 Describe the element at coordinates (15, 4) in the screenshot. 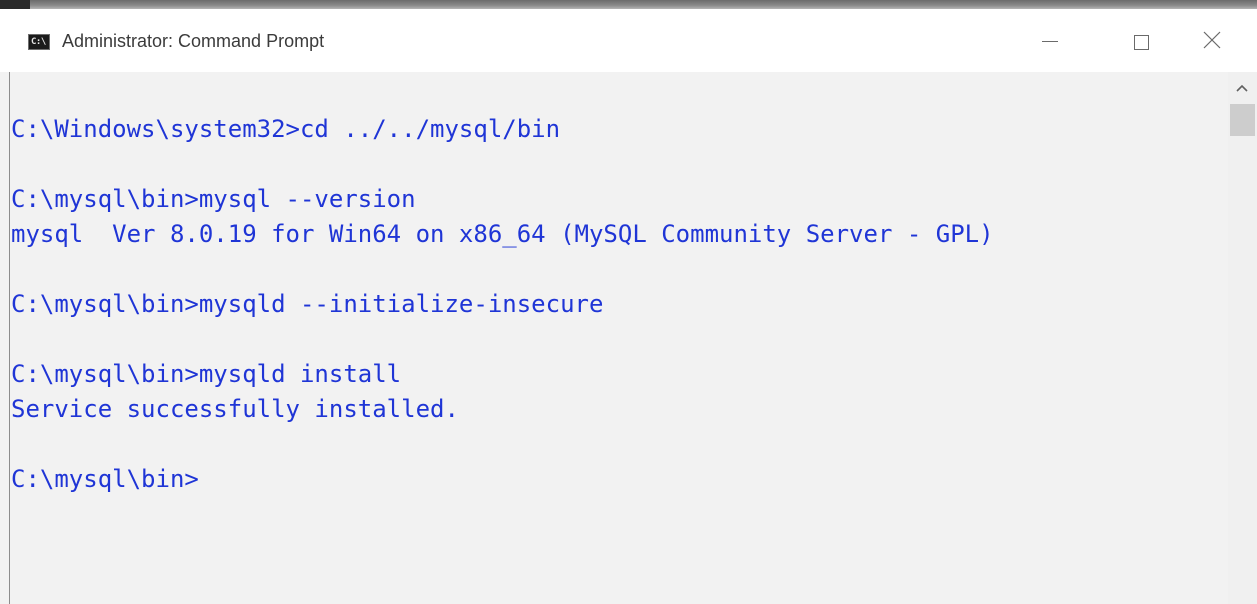

I see `top-edge-dark` at that location.